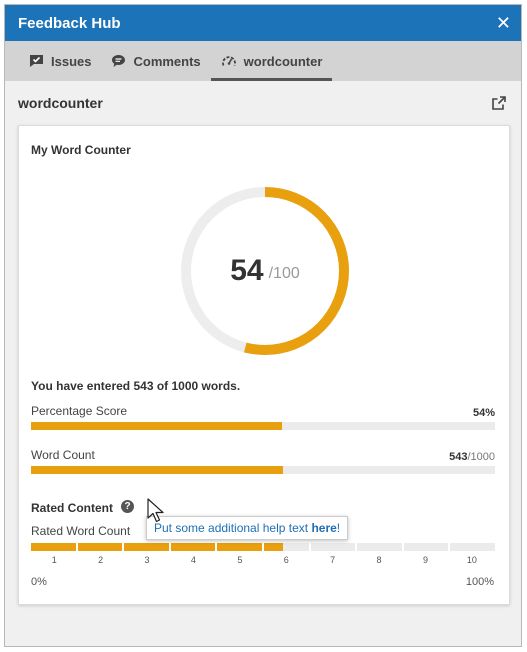 The height and width of the screenshot is (652, 527). I want to click on rated-tick-label: 3, so click(147, 560).